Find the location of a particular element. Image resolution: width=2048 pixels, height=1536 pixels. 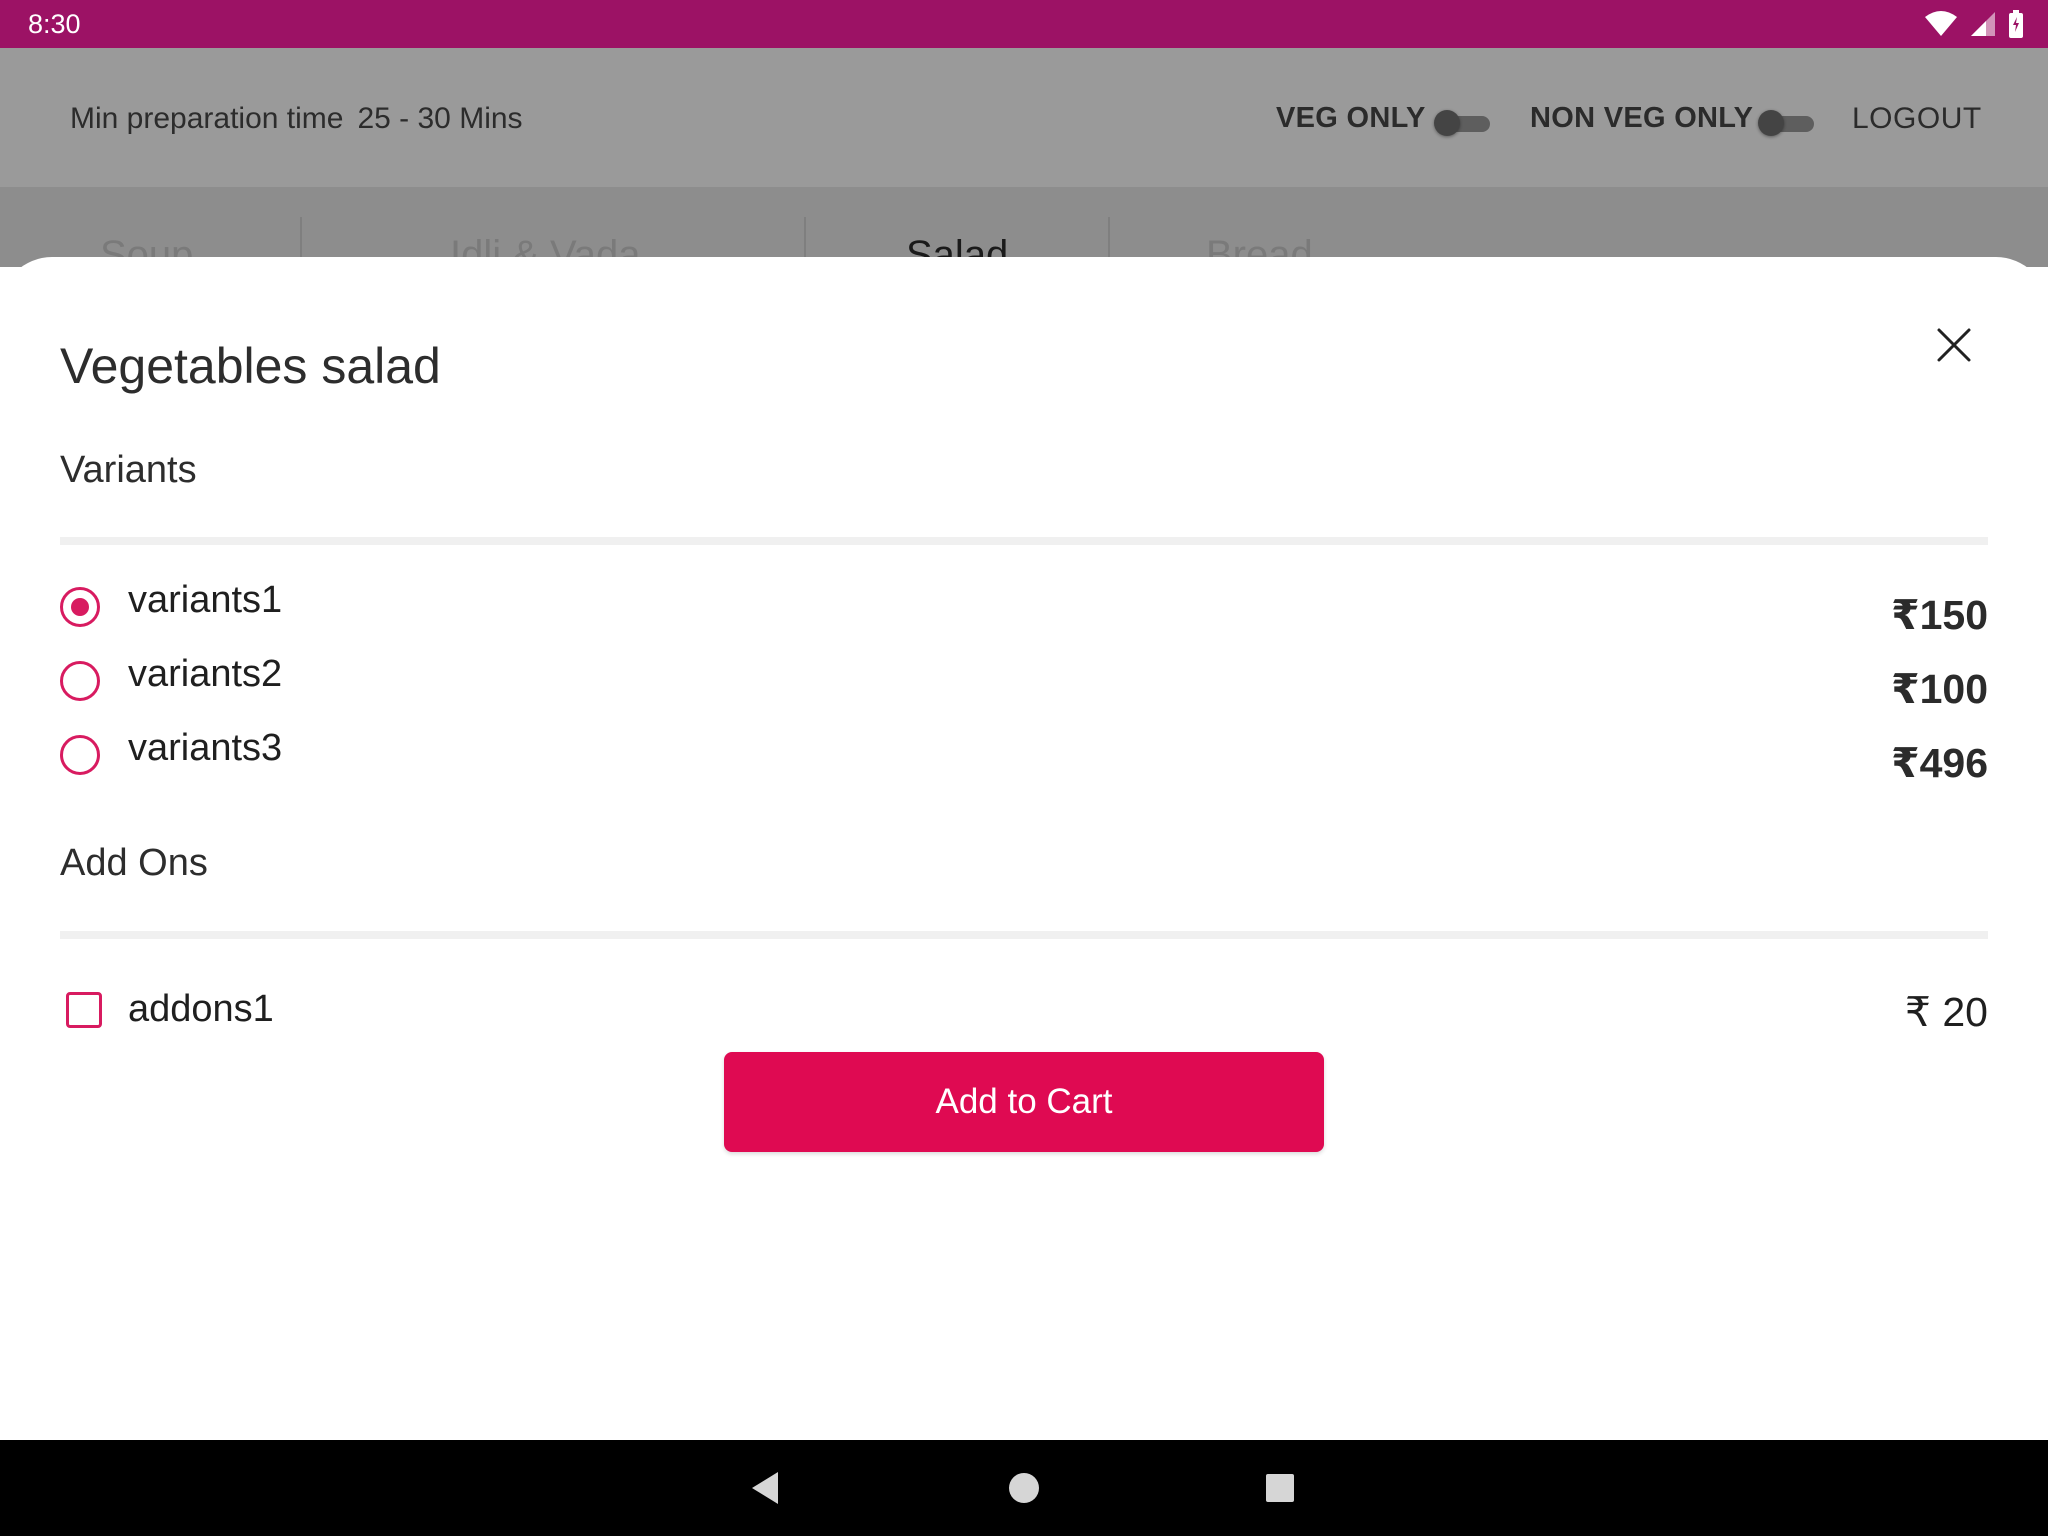

home-button is located at coordinates (1024, 1488).